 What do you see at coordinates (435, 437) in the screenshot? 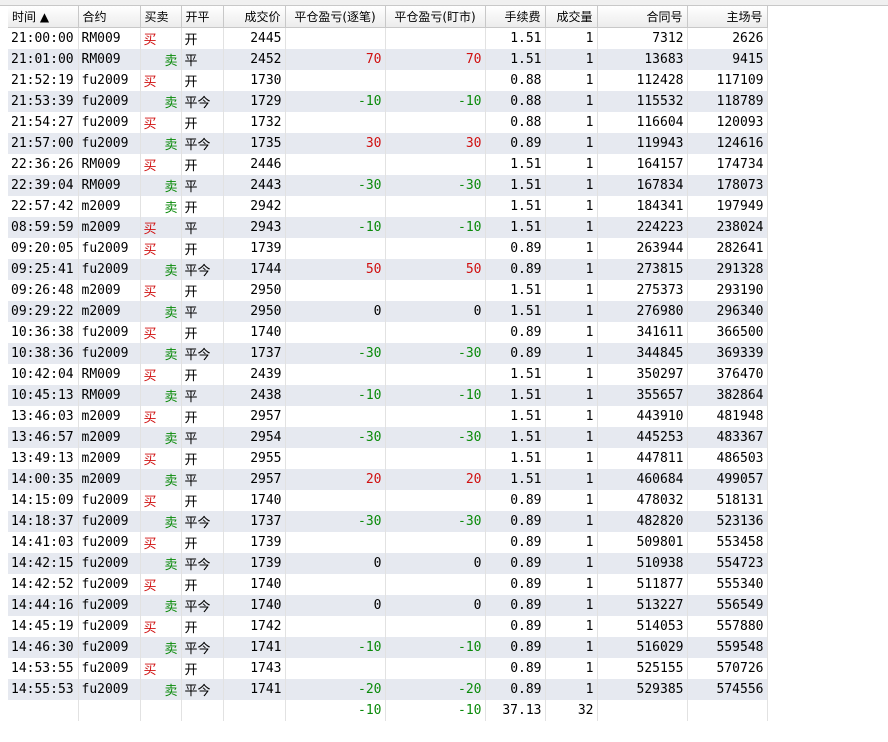
I see `cell-pnl-mark: -30` at bounding box center [435, 437].